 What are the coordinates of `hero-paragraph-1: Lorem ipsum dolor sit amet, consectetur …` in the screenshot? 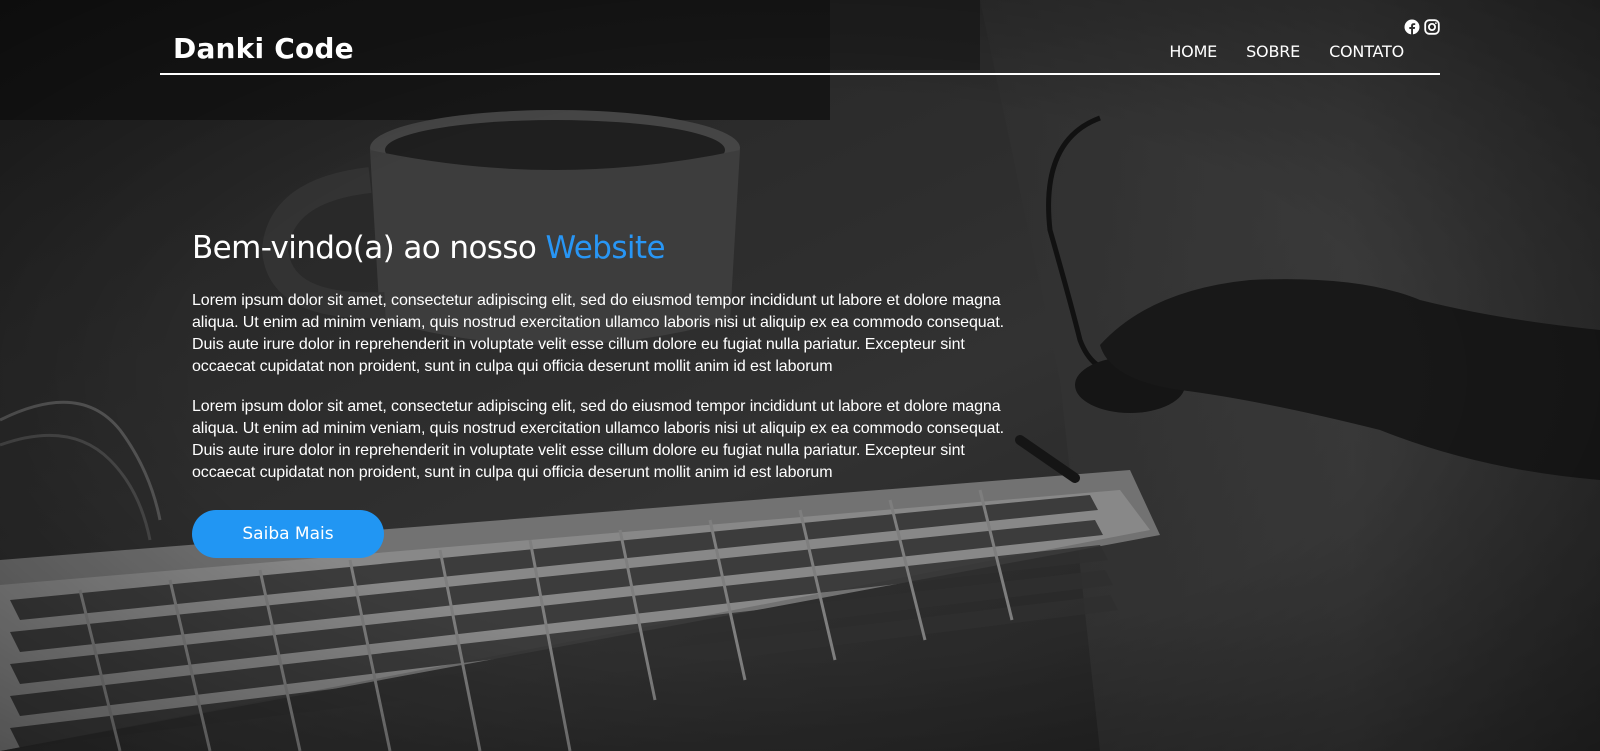 It's located at (598, 333).